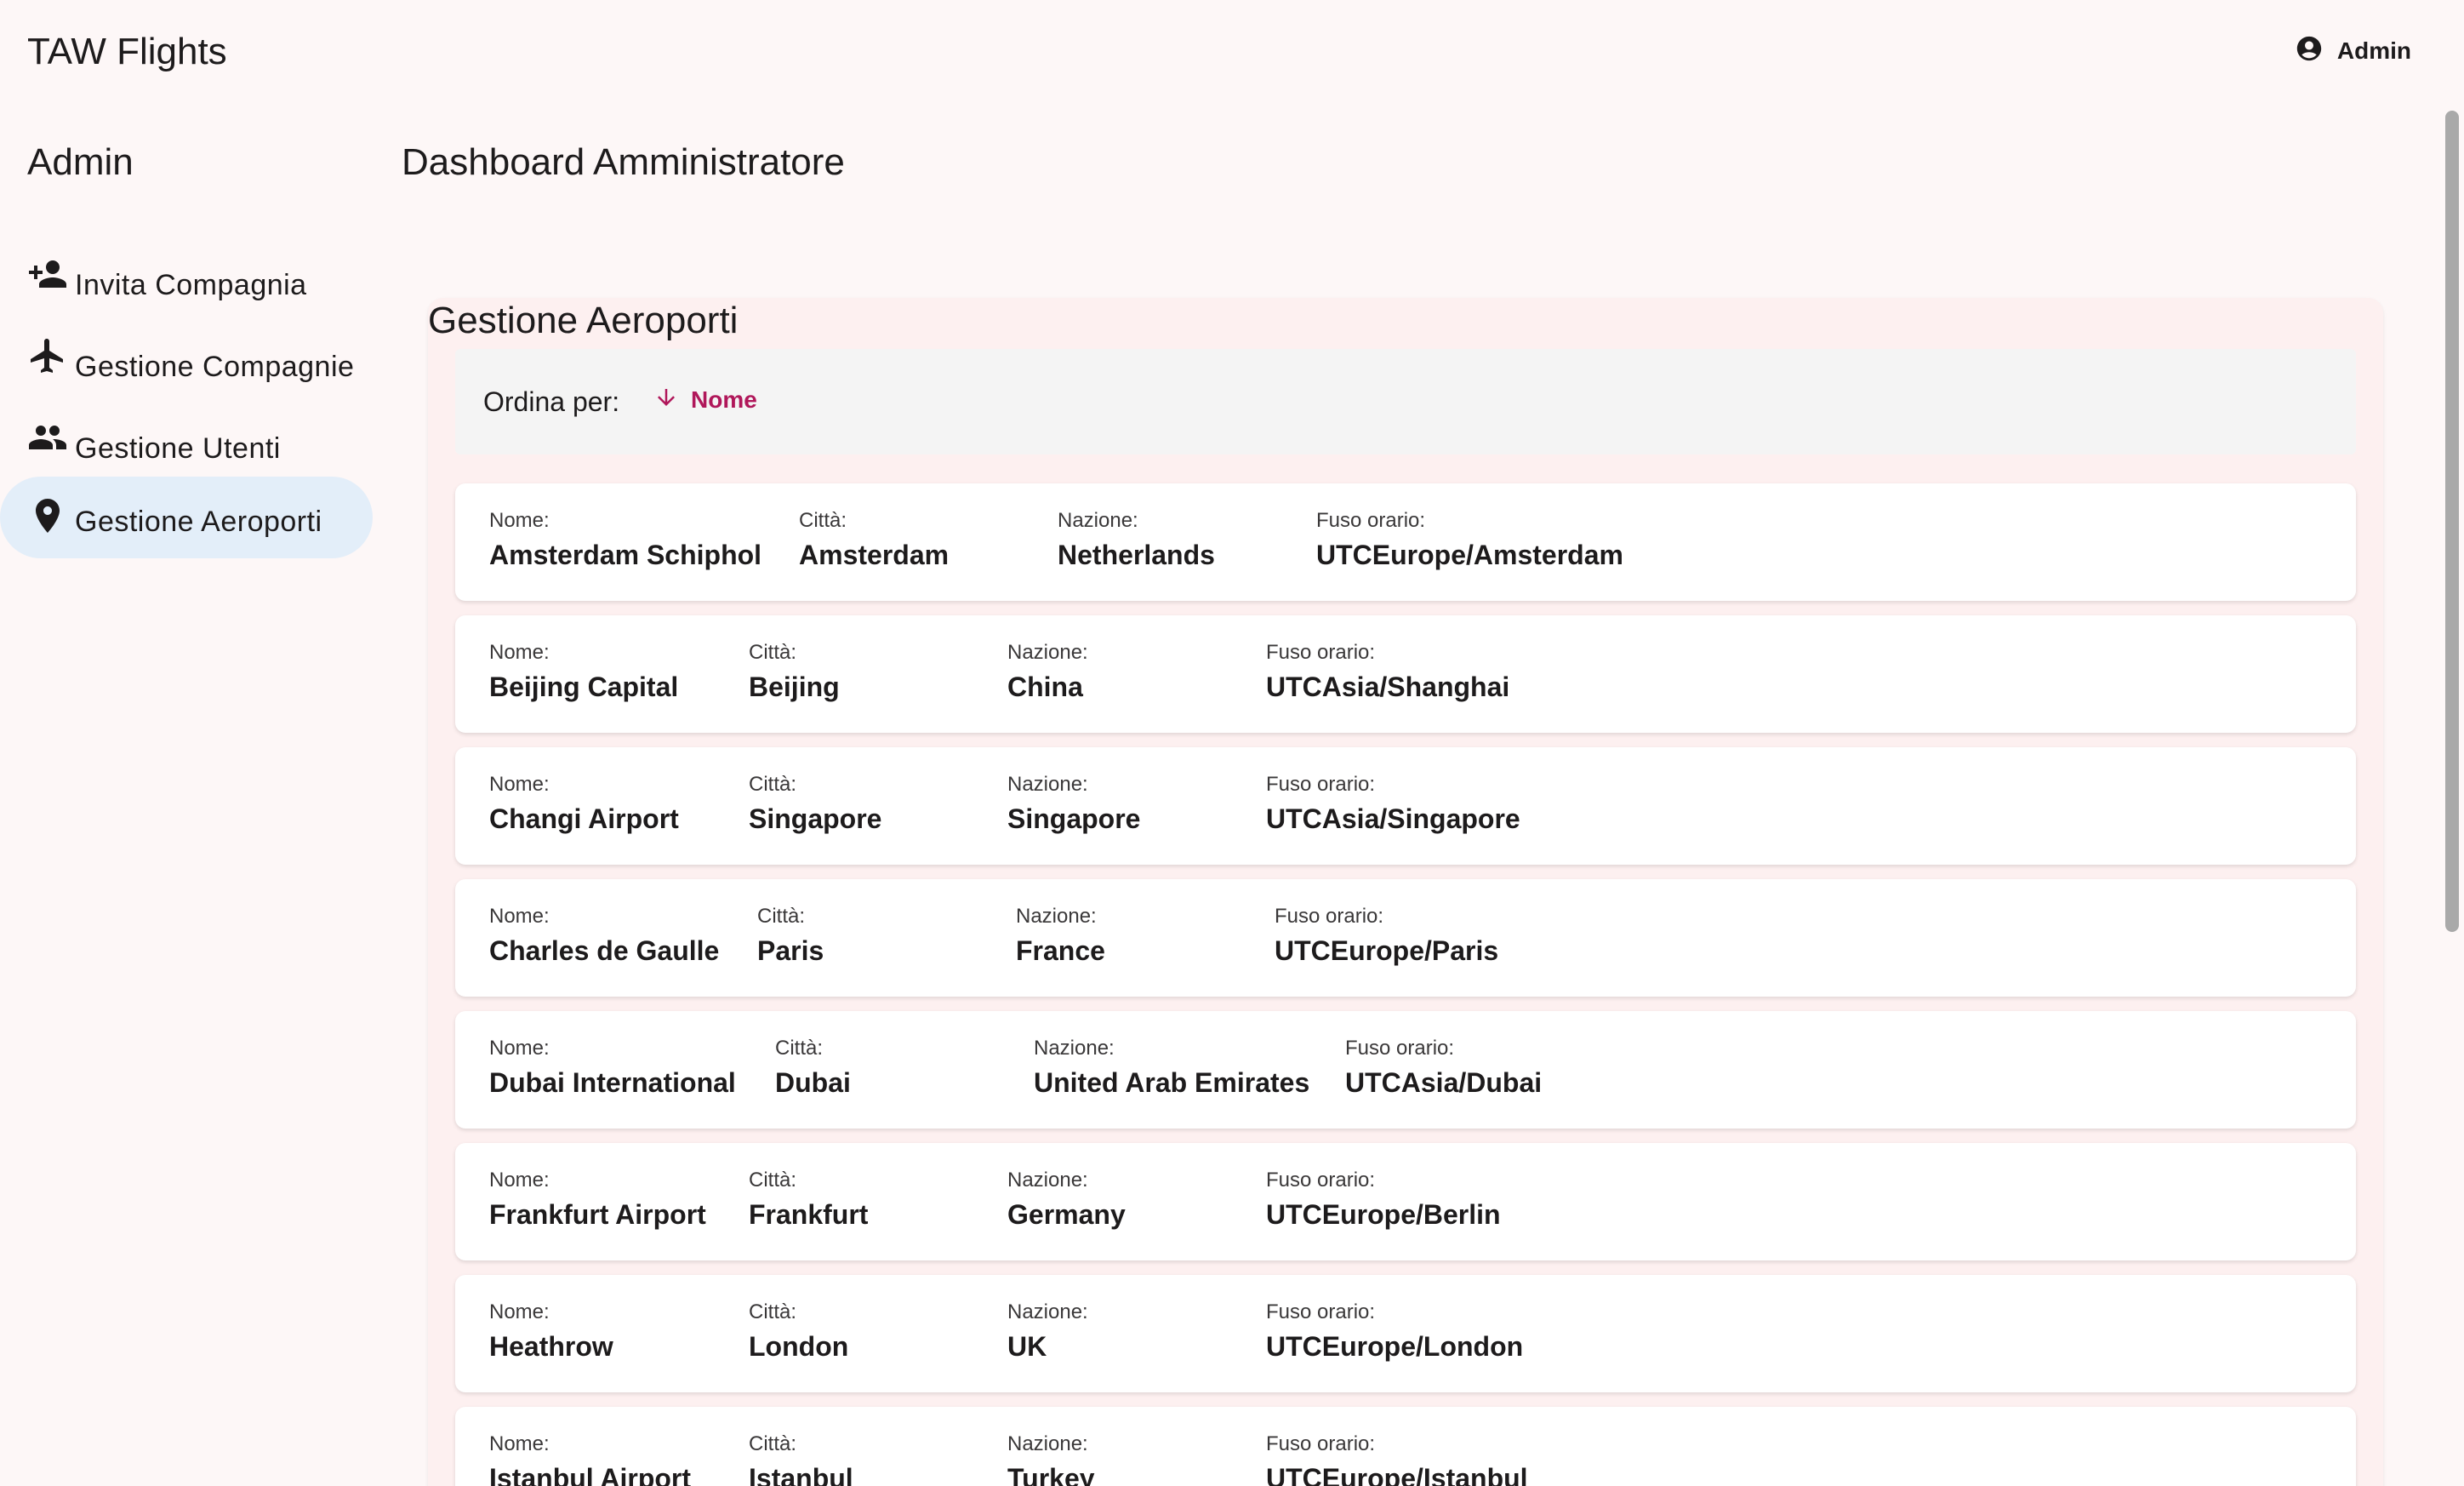 The image size is (2464, 1486). What do you see at coordinates (794, 687) in the screenshot?
I see `city-value: Beijing` at bounding box center [794, 687].